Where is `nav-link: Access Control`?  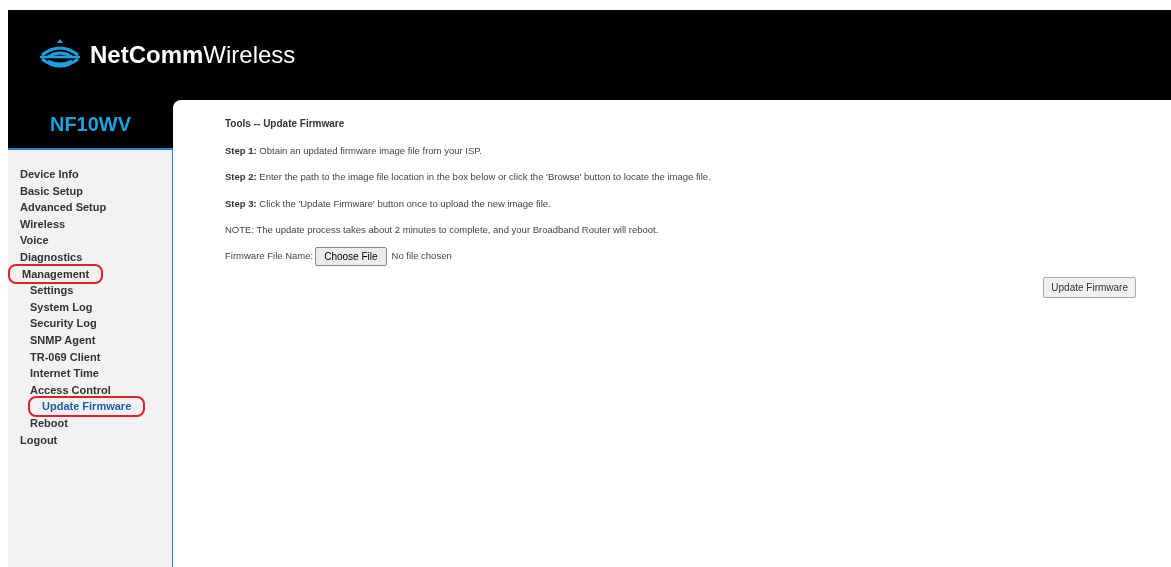
nav-link: Access Control is located at coordinates (70, 390).